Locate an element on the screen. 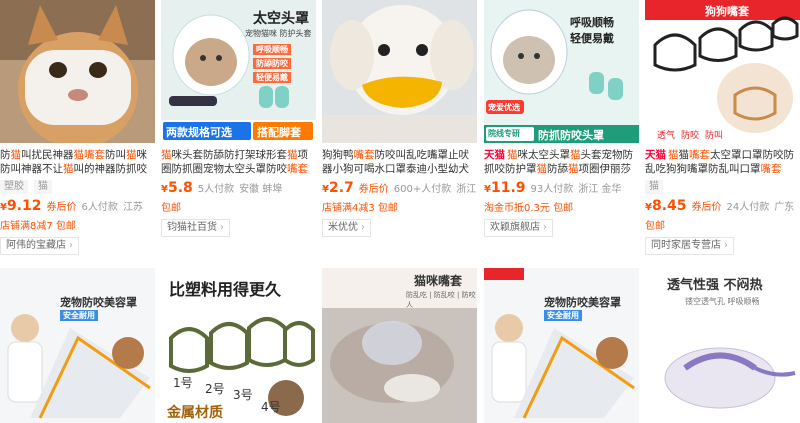 The width and height of the screenshot is (800, 423). product-image: 透气性强 不闷热 镂空透气孔 呼吸顺畅 is located at coordinates (722, 345).